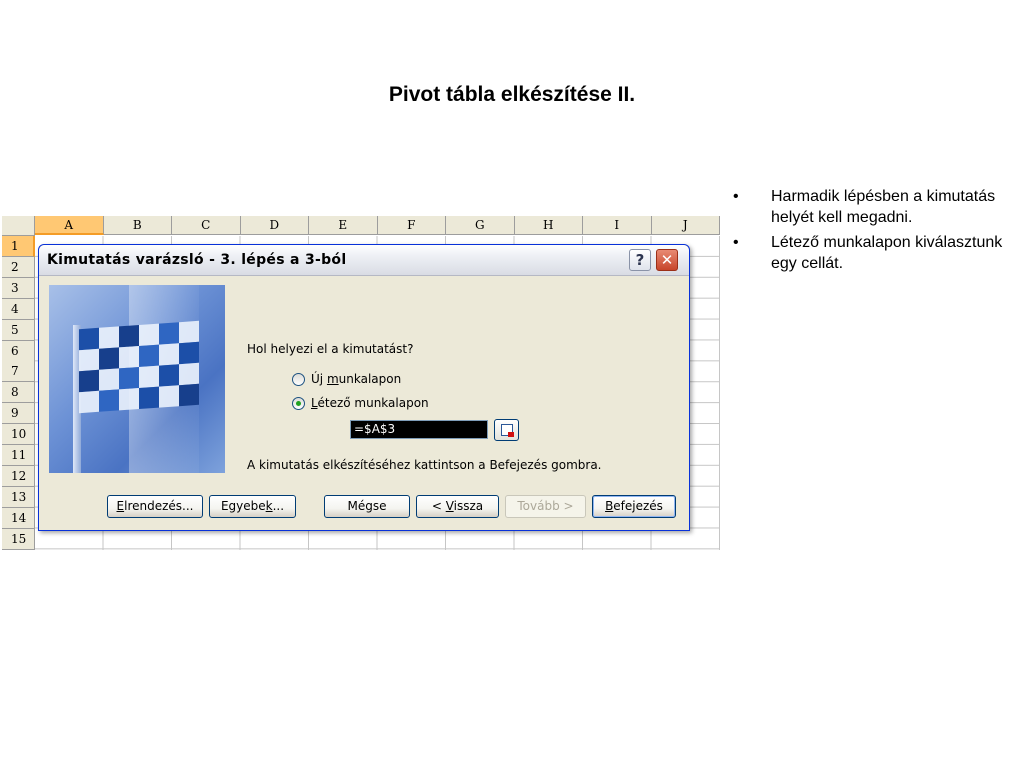 The height and width of the screenshot is (768, 1024). I want to click on row-header-5: 5, so click(18, 330).